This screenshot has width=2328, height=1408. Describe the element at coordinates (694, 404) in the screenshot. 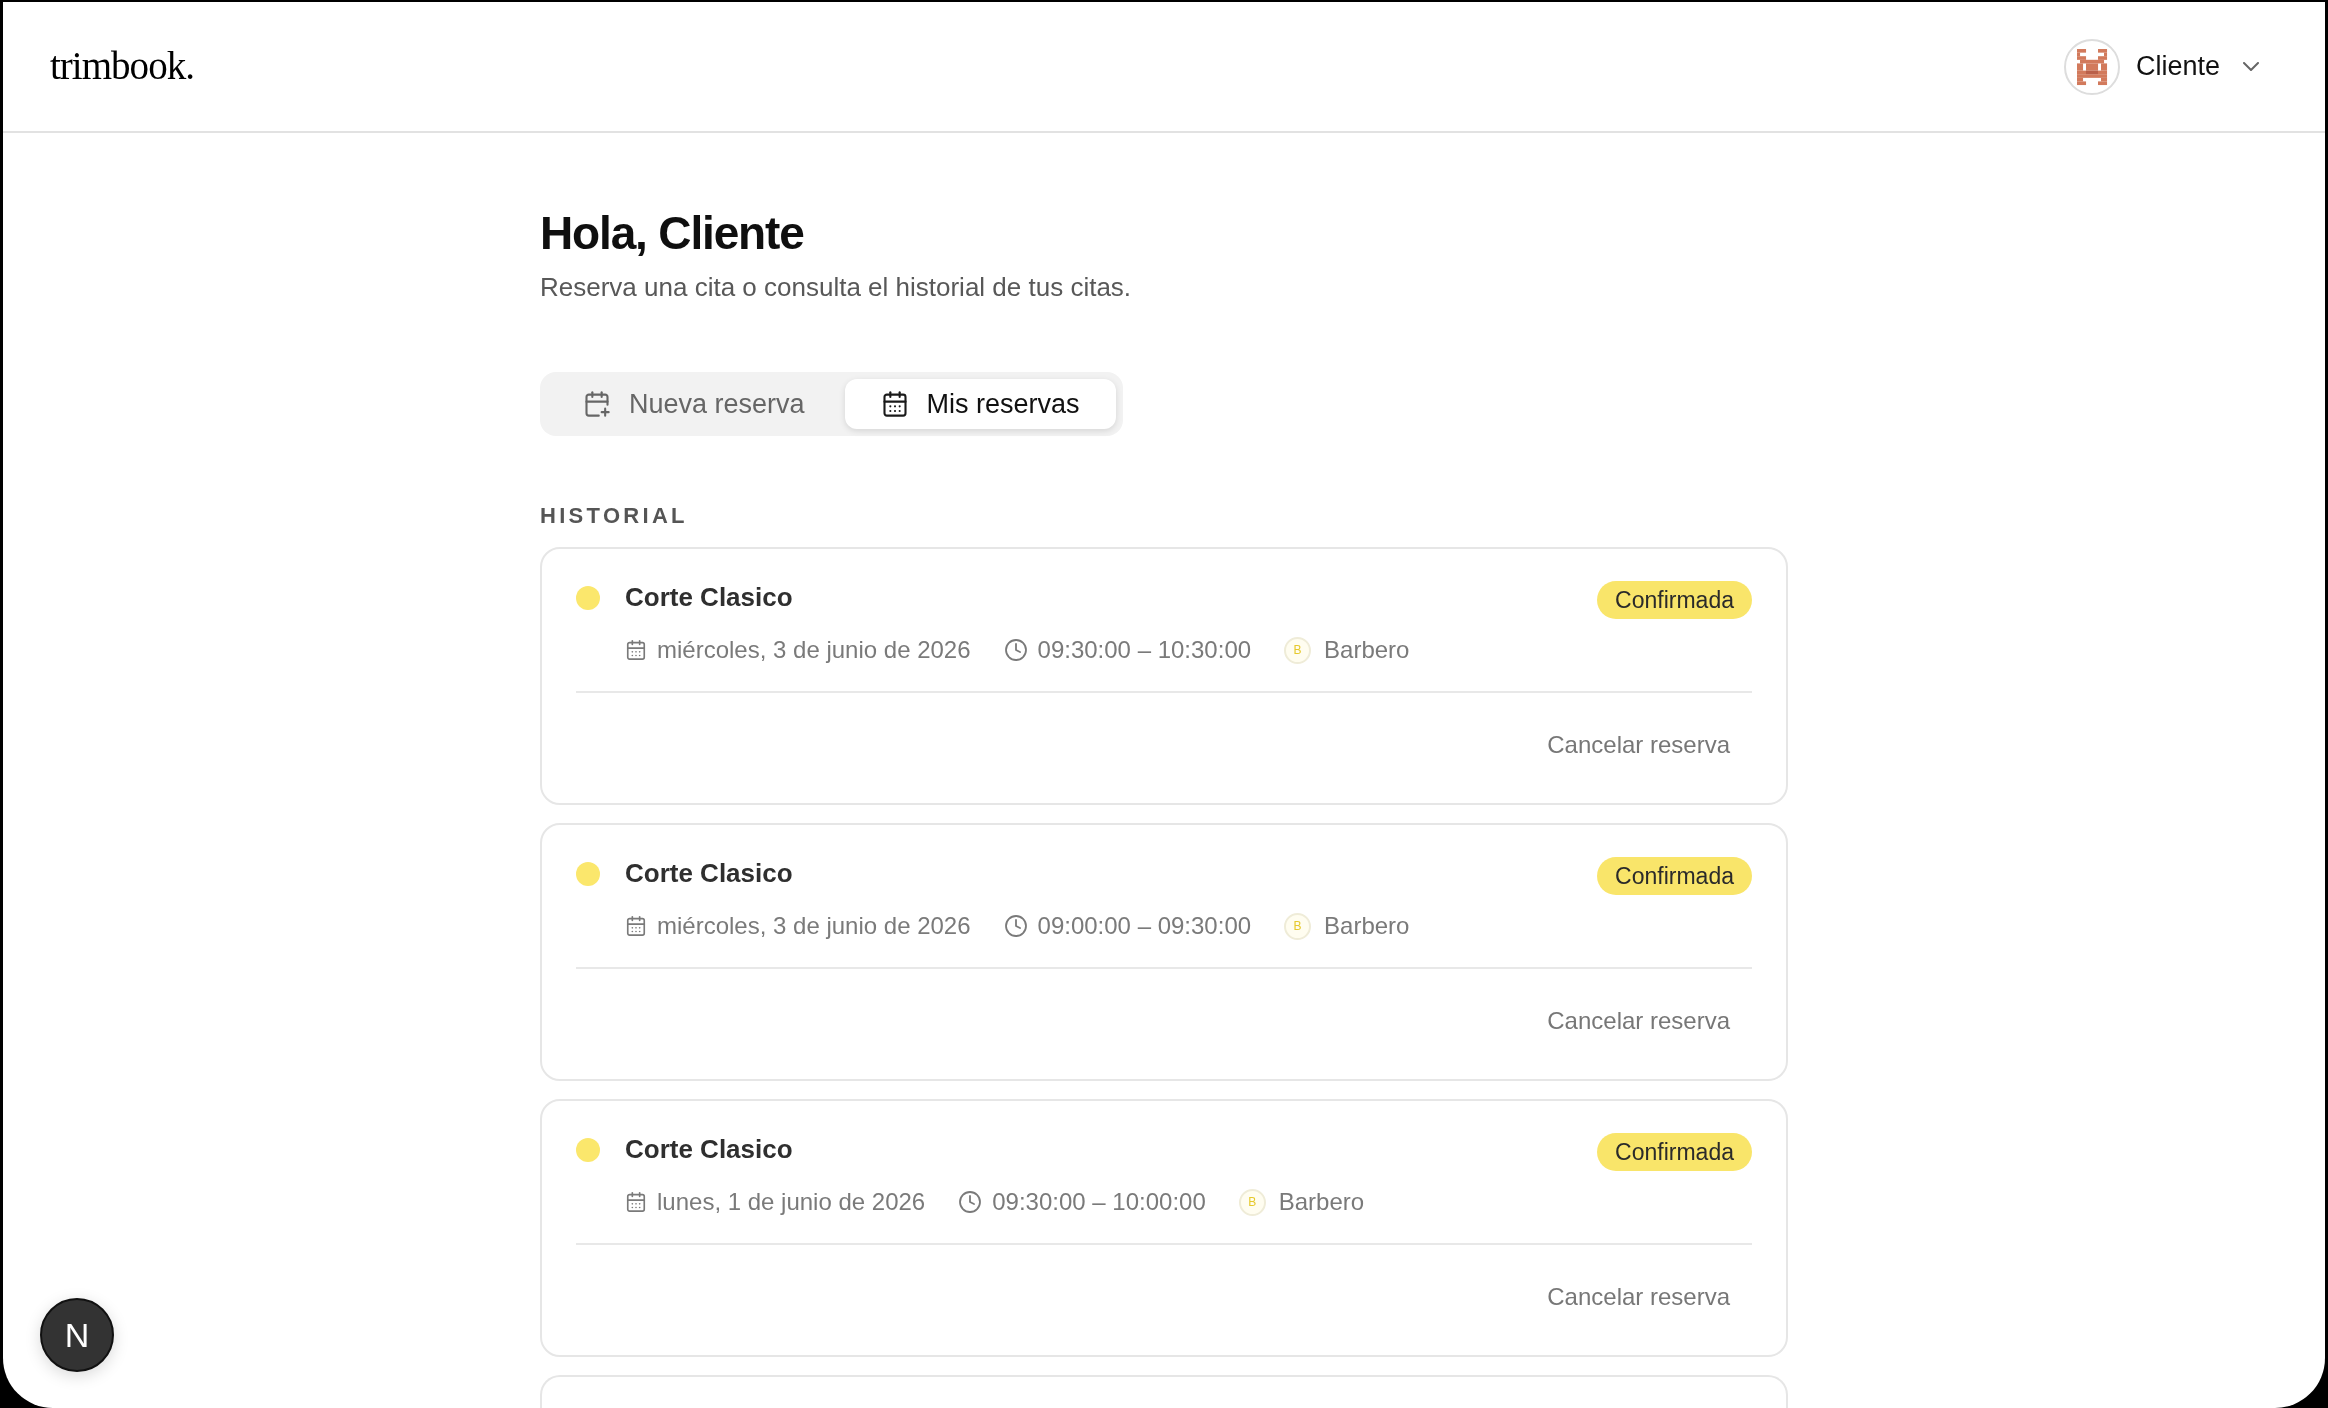

I see `tab: Nueva reserva` at that location.